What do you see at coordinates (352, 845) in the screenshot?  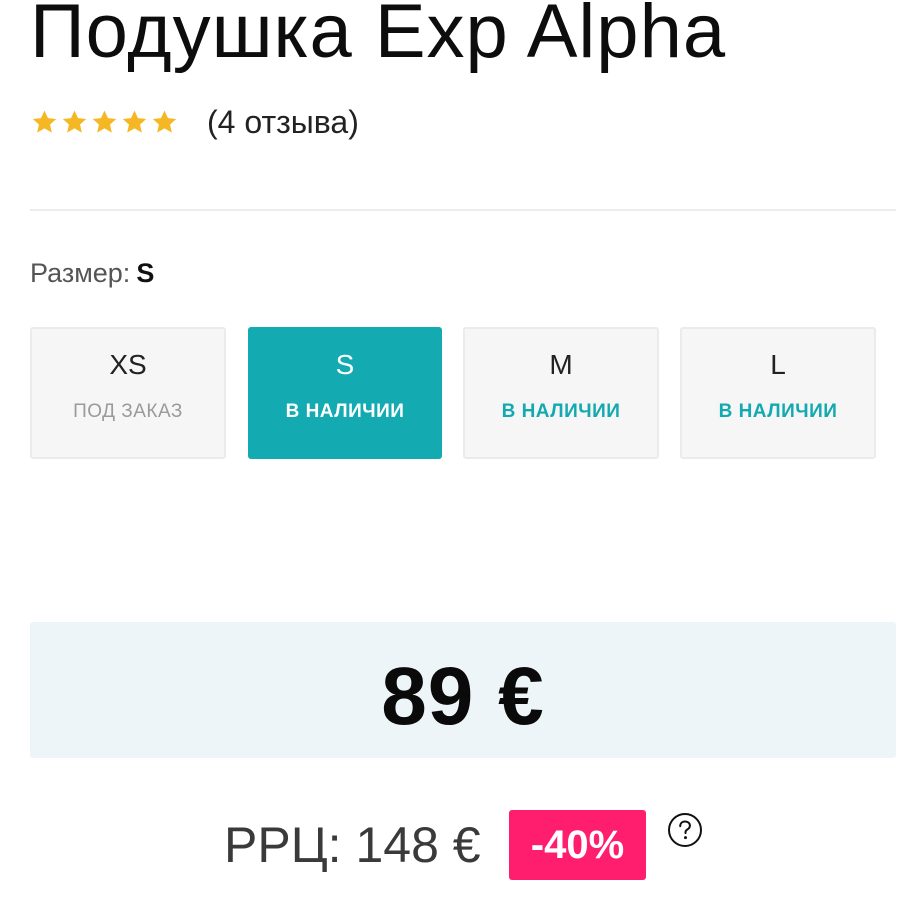 I see `rrp-price: РРЦ: 148 €` at bounding box center [352, 845].